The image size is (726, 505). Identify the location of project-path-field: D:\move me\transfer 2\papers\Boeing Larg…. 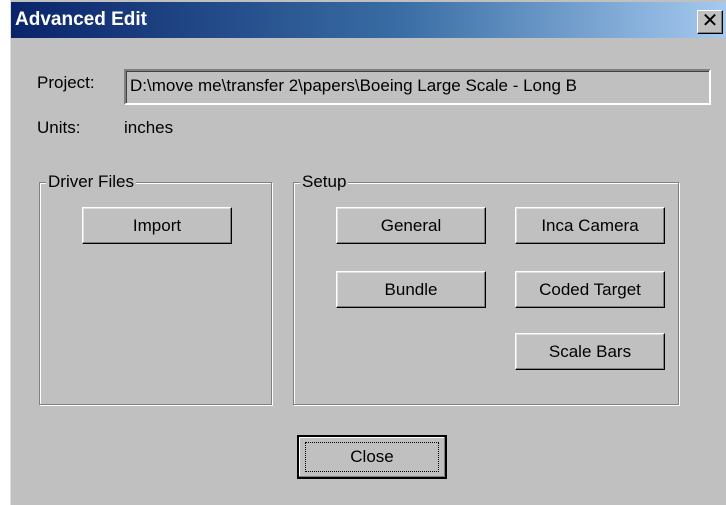
(417, 87).